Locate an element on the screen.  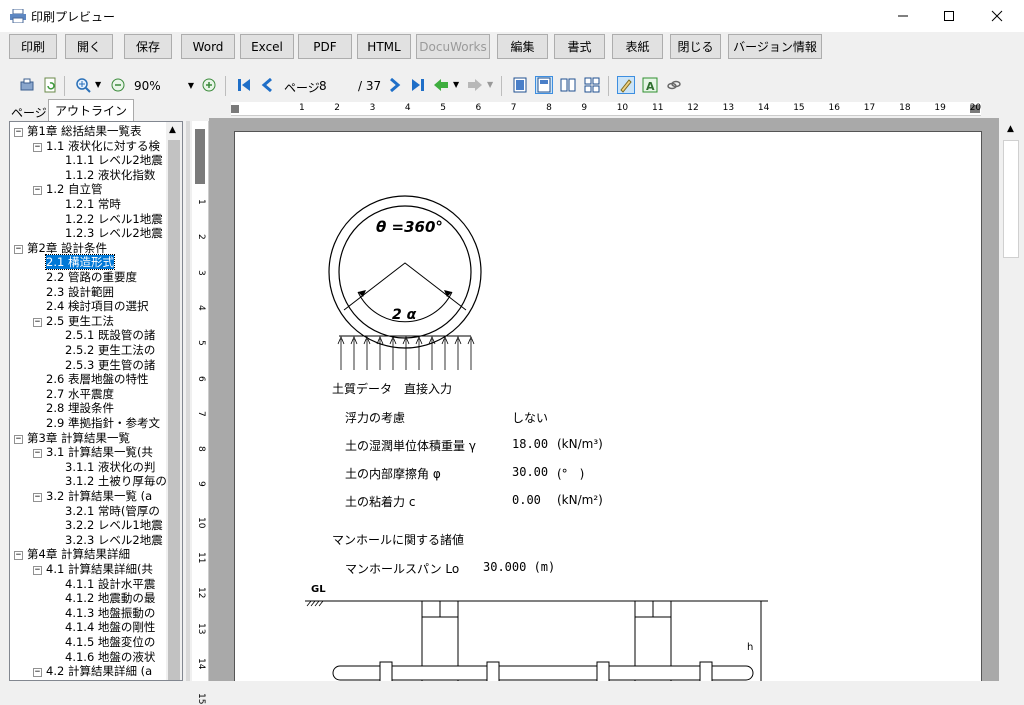
tree-item: 1.2.3 レベル2地震 is located at coordinates (114, 233).